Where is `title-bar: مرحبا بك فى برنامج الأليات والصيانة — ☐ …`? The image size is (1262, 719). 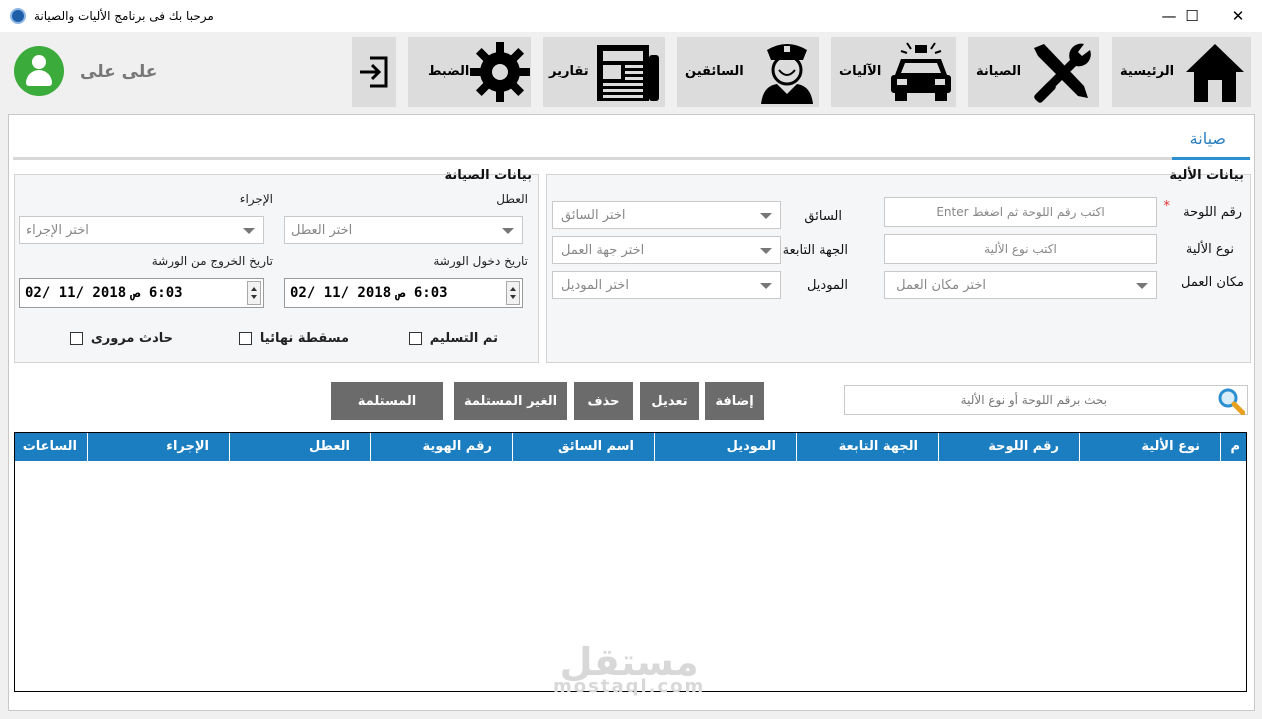 title-bar: مرحبا بك فى برنامج الأليات والصيانة — ☐ … is located at coordinates (631, 16).